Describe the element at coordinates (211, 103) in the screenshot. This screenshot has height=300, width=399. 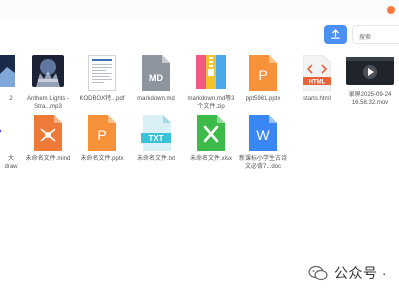
I see `file-name: markdown.md等3 个文件.zip` at that location.